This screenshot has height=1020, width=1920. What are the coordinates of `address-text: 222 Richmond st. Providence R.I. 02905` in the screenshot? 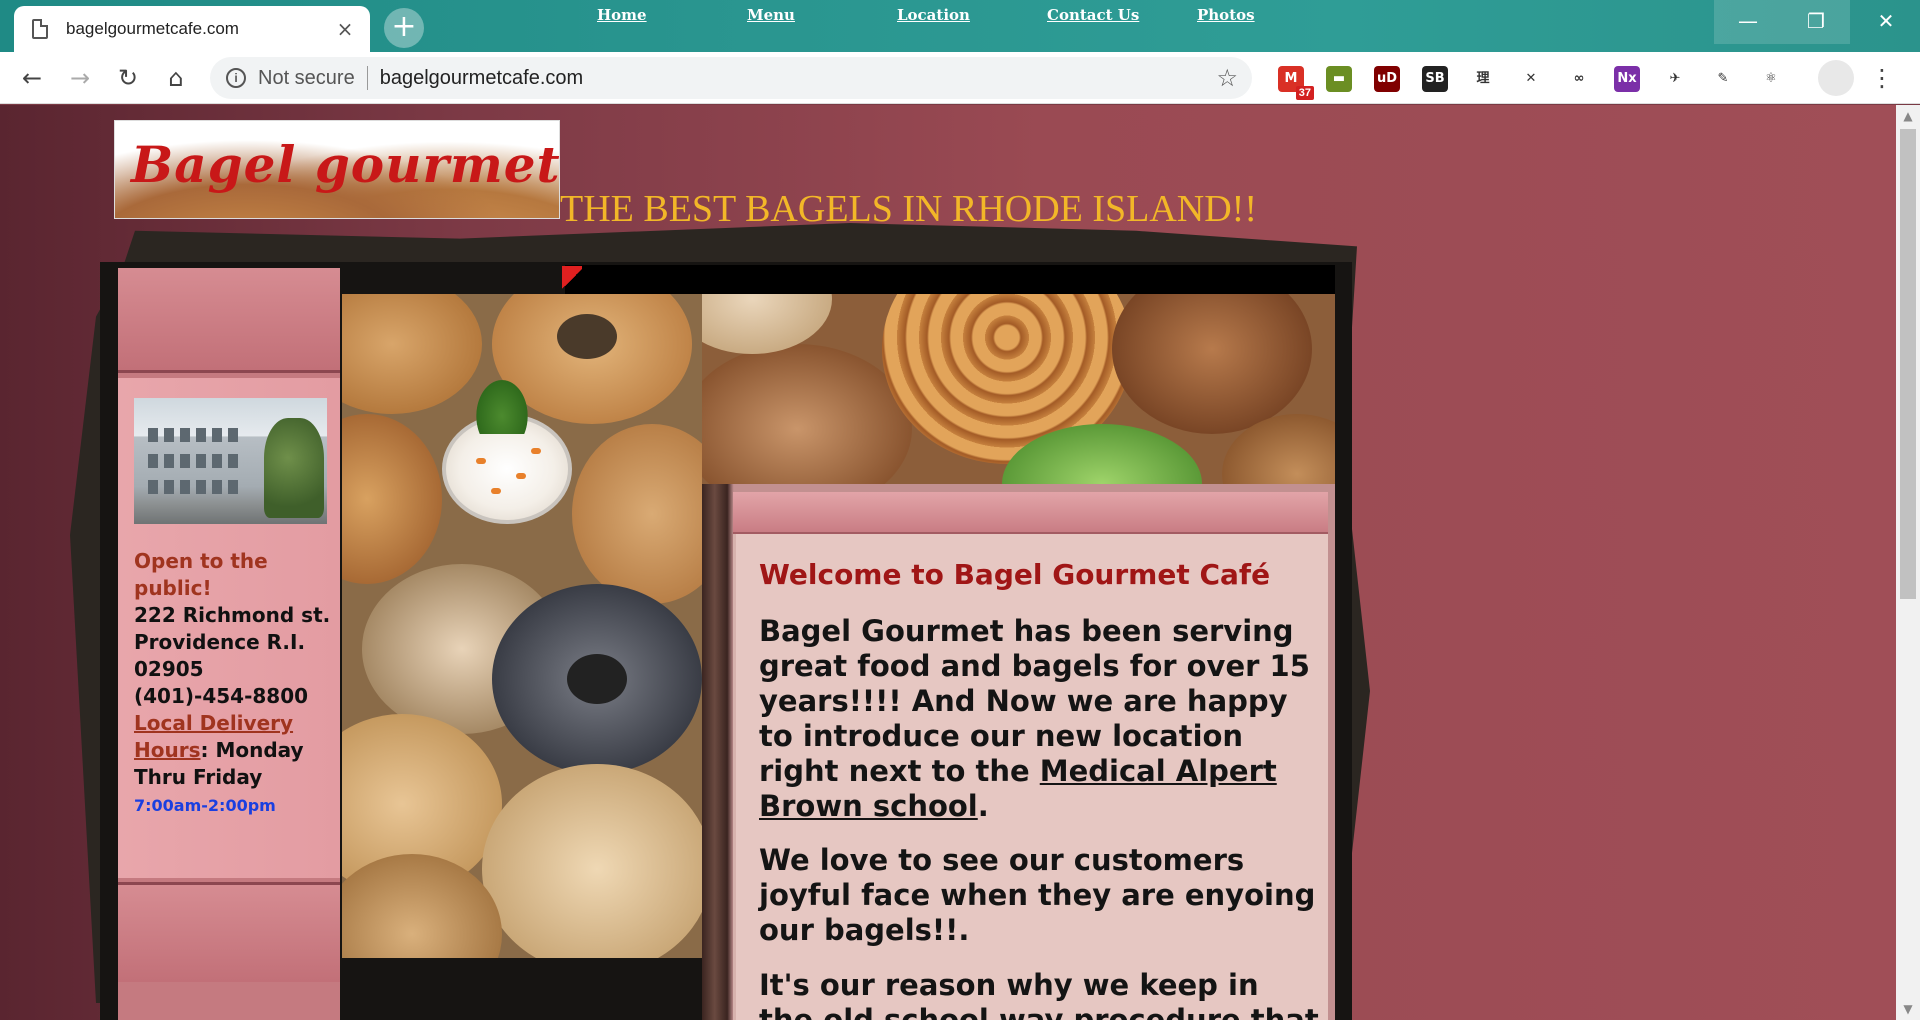 It's located at (232, 642).